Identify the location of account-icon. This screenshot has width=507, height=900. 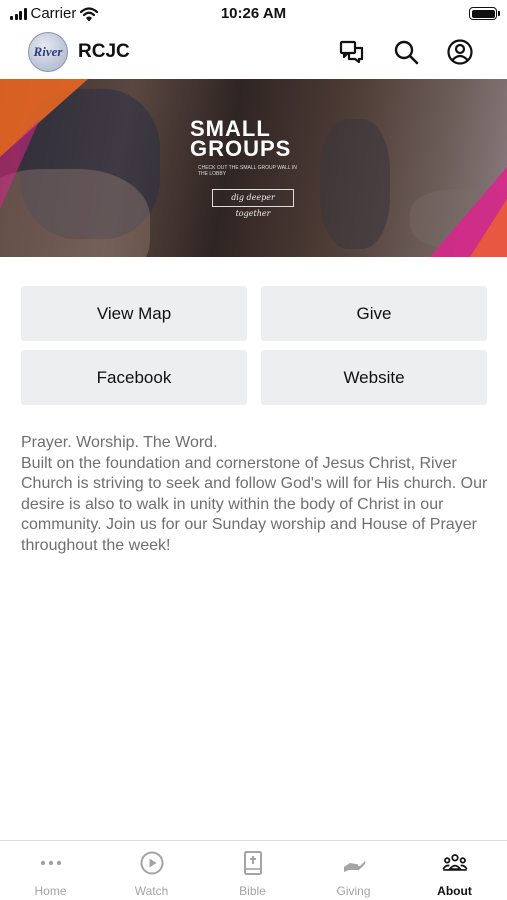
(460, 52).